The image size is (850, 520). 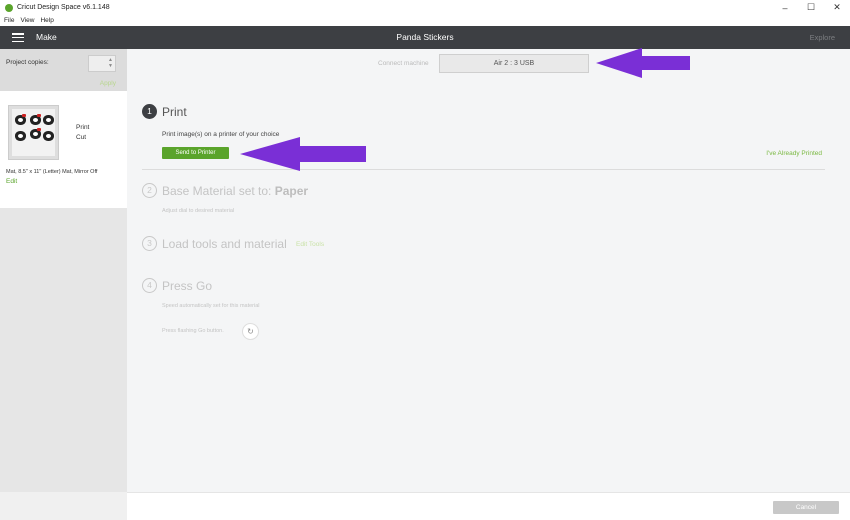 What do you see at coordinates (794, 153) in the screenshot?
I see `already-printed-link: I've Already Printed` at bounding box center [794, 153].